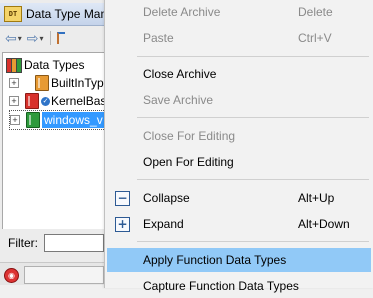 This screenshot has height=298, width=373. I want to click on filter-label: Filter:, so click(23, 243).